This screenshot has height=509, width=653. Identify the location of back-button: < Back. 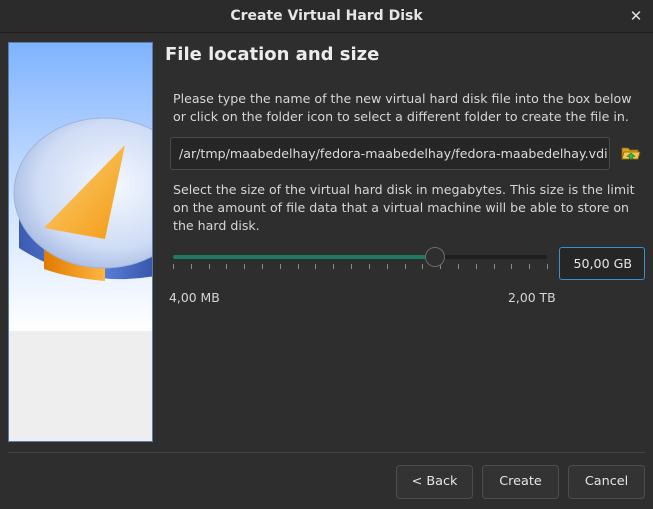
(434, 482).